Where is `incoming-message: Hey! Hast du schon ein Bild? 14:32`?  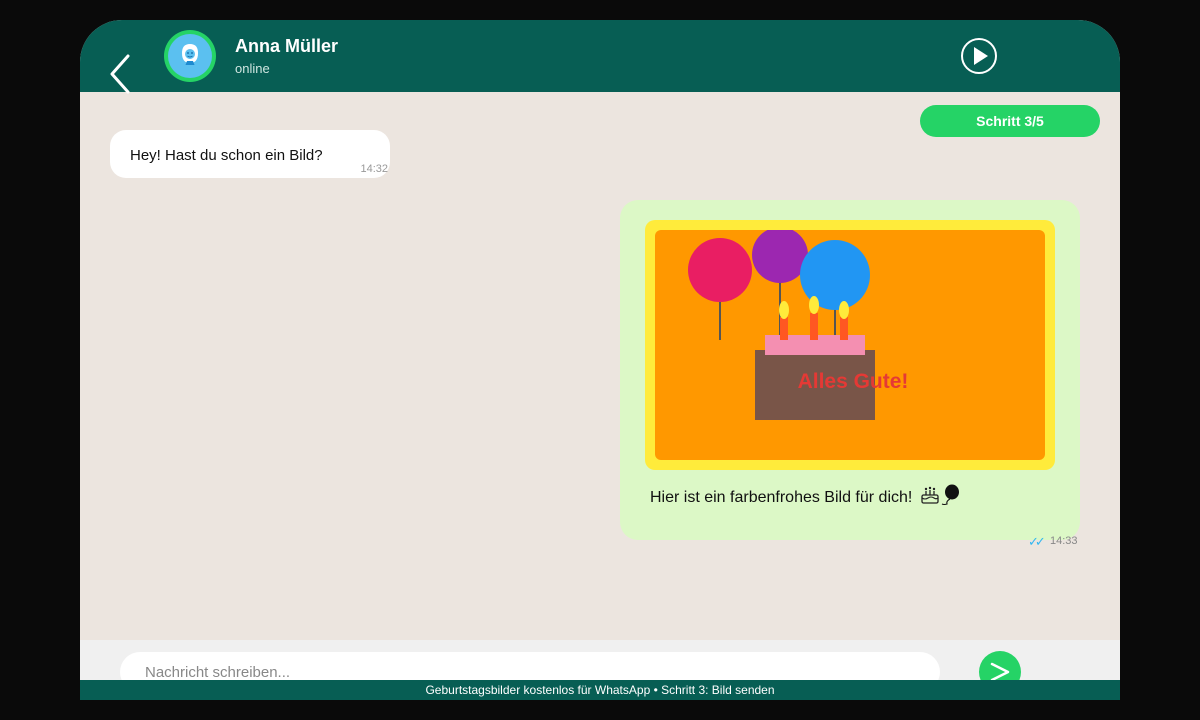 incoming-message: Hey! Hast du schon ein Bild? 14:32 is located at coordinates (250, 154).